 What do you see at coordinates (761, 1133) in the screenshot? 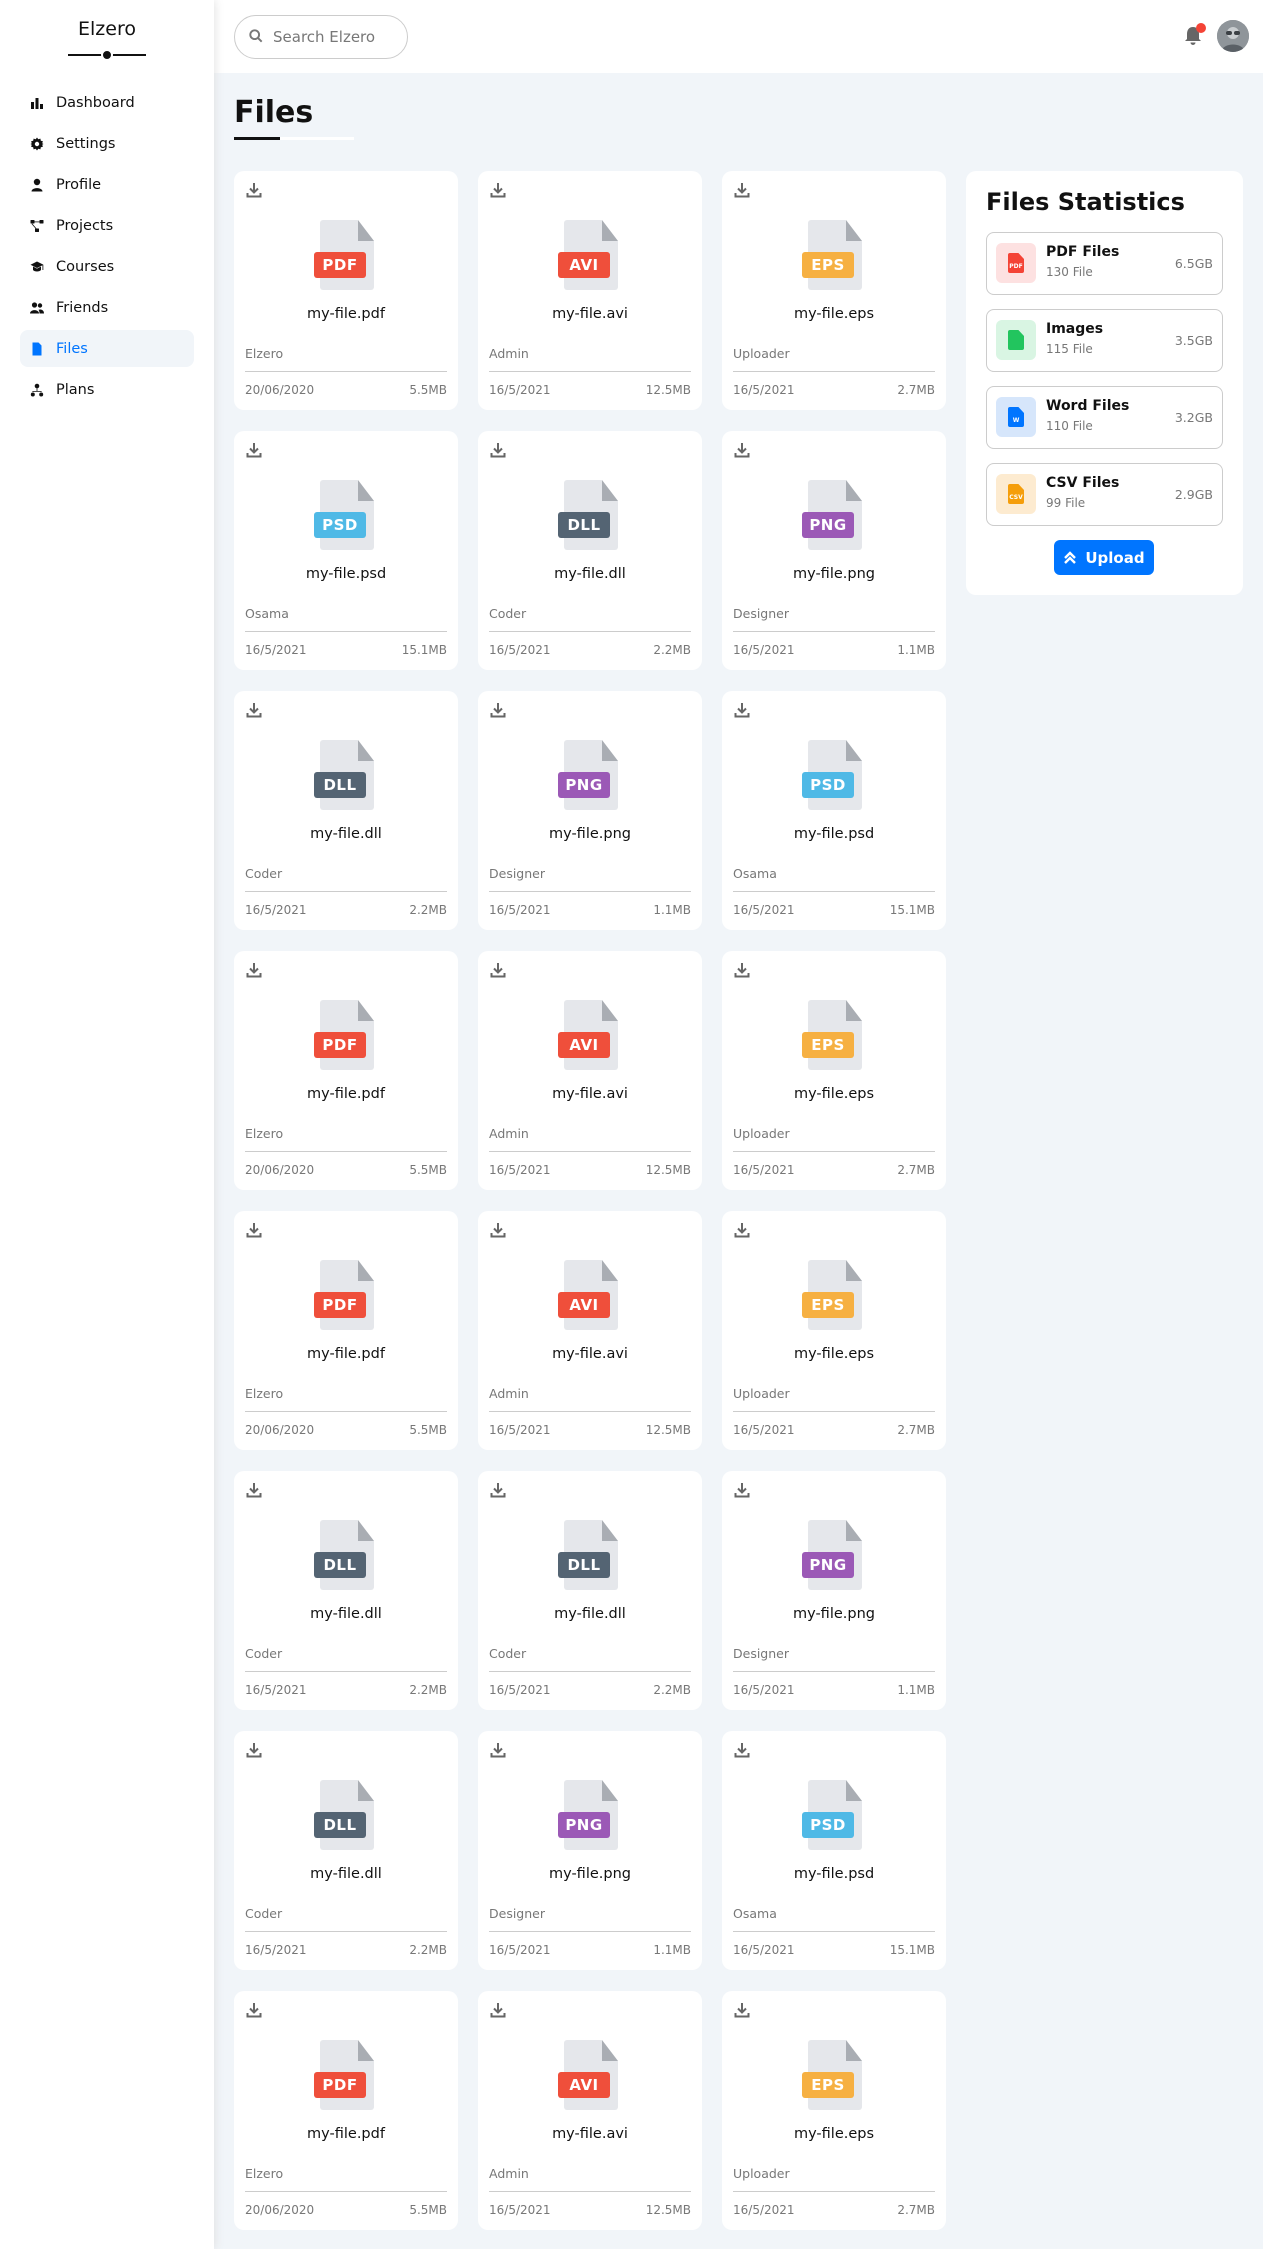
I see `file-owner: Uploader` at bounding box center [761, 1133].